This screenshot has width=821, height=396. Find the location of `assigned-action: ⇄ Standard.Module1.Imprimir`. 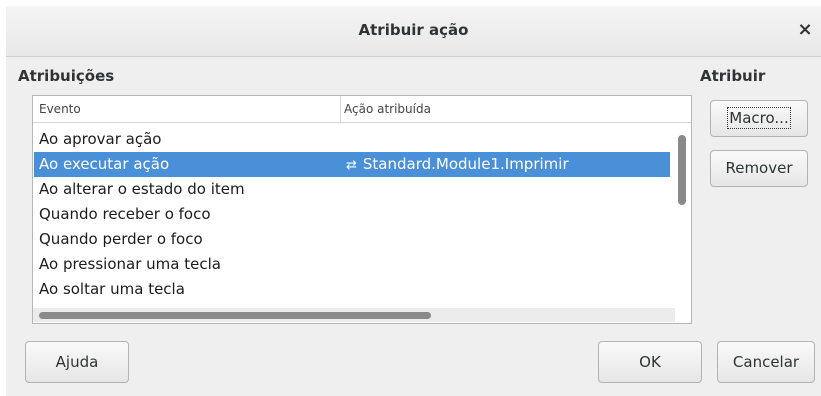

assigned-action: ⇄ Standard.Module1.Imprimir is located at coordinates (457, 165).